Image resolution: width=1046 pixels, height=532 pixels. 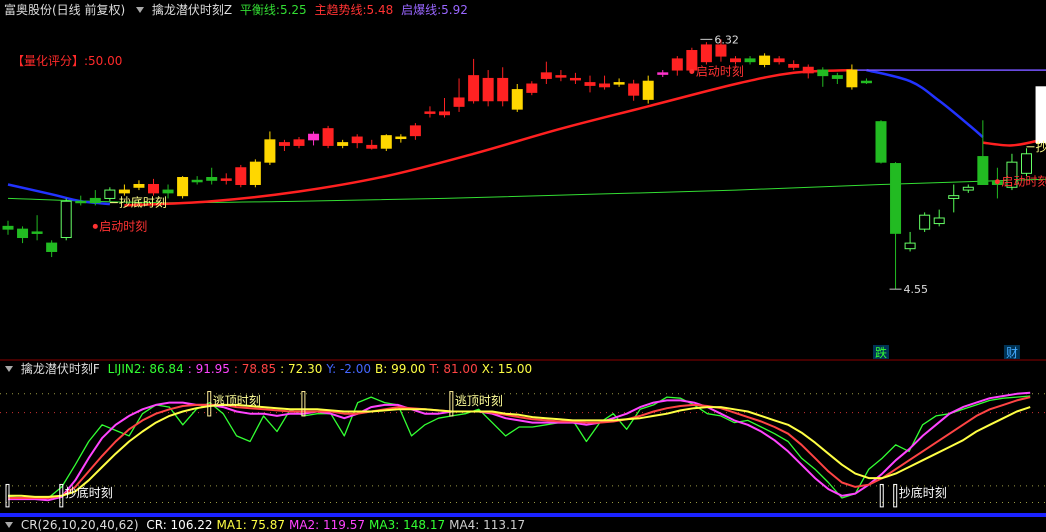 What do you see at coordinates (1041, 146) in the screenshot?
I see `bottom-label-5: 抄底时刻` at bounding box center [1041, 146].